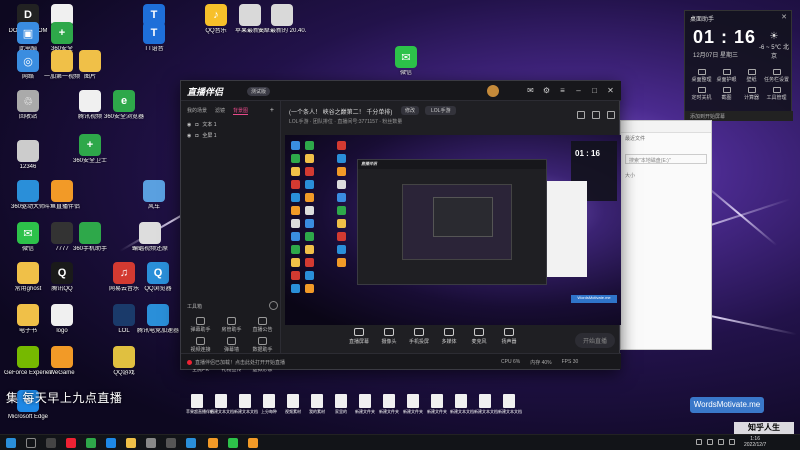 The width and height of the screenshot is (800, 450). Describe the element at coordinates (596, 115) in the screenshot. I see `window-icon` at that location.